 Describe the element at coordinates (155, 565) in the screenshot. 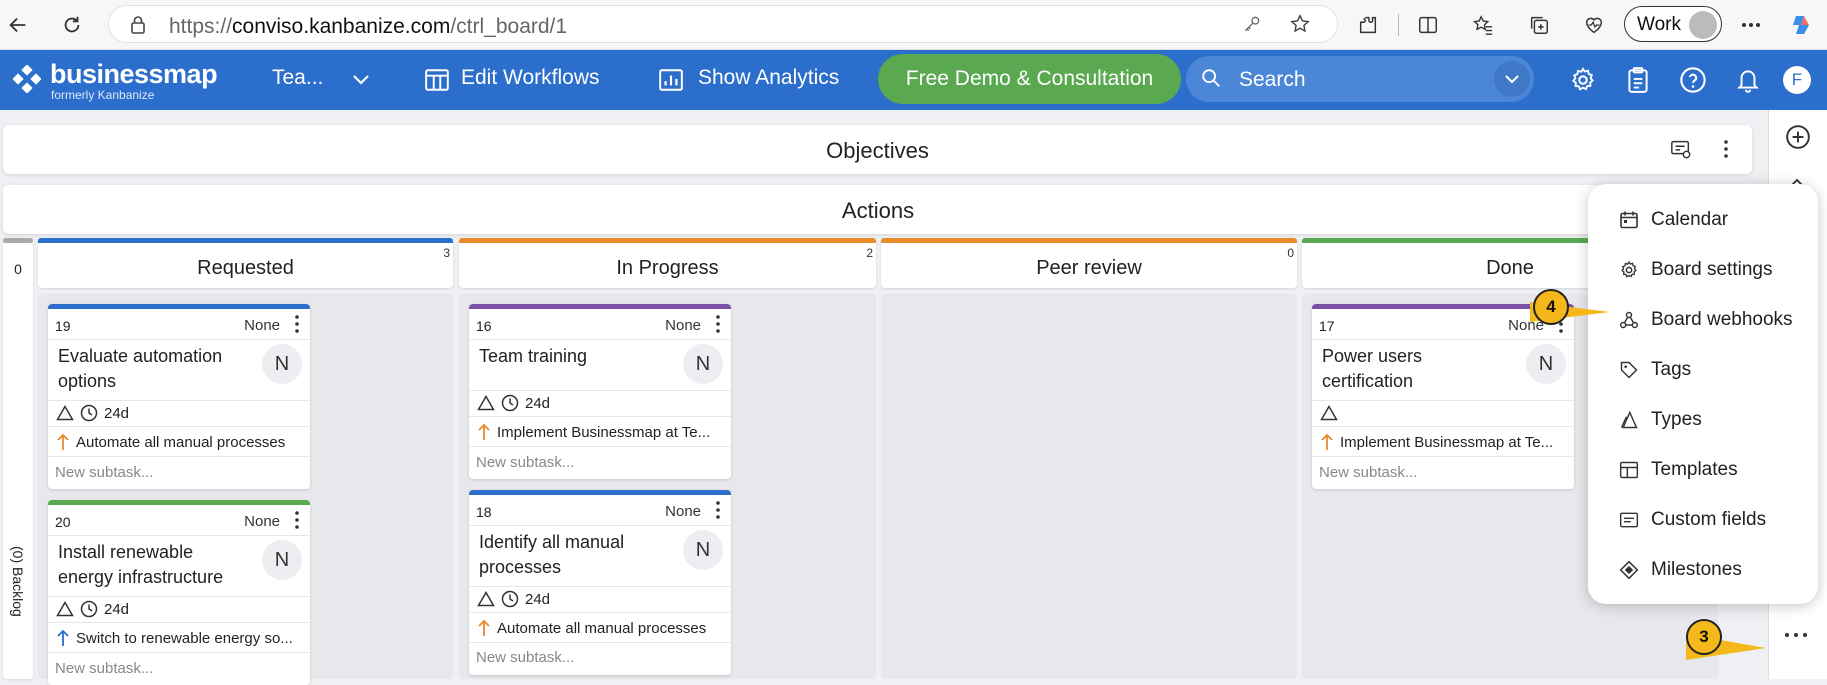

I see `card-title: Install renewable energy infrastructure` at that location.